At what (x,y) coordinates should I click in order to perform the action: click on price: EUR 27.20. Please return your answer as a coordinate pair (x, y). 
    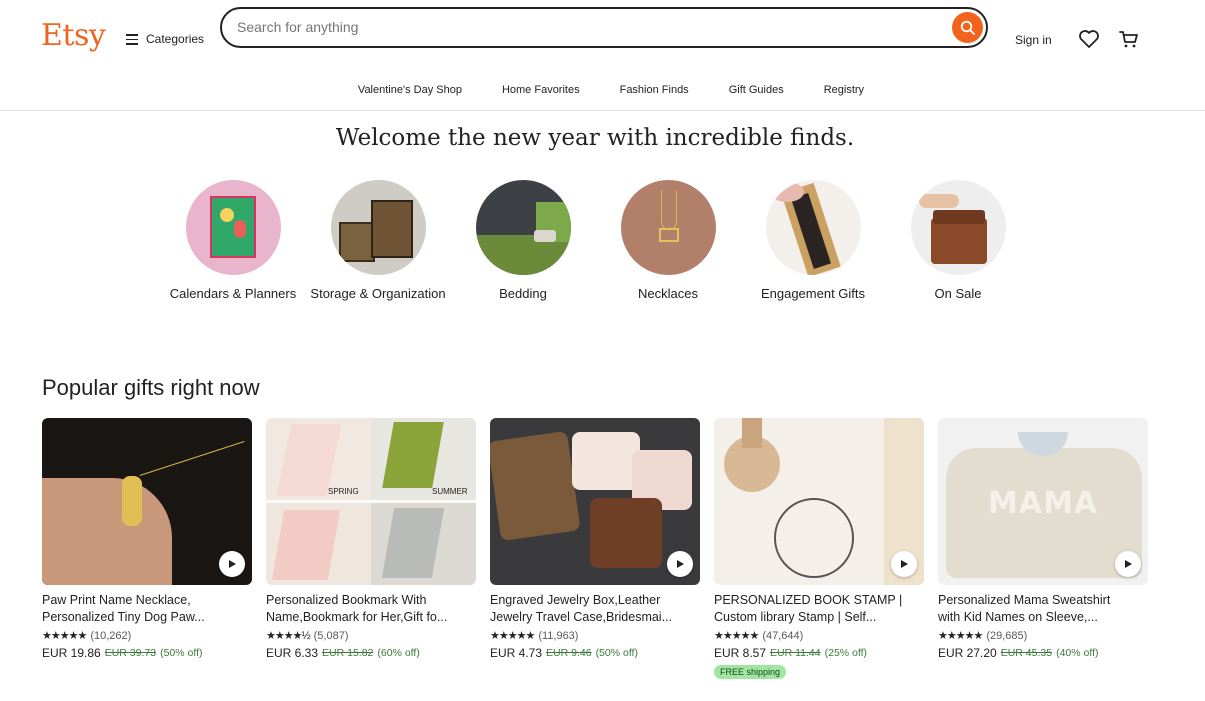
    Looking at the image, I should click on (967, 653).